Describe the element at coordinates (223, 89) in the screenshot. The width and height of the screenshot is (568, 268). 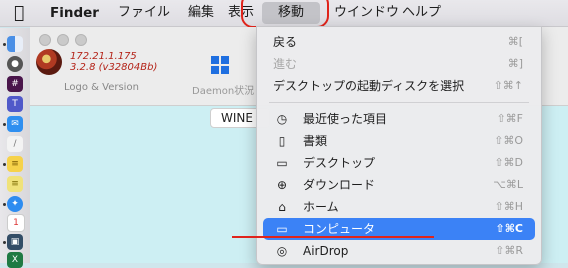
I see `toolbar-item-daemon-status: Daemon状況` at that location.